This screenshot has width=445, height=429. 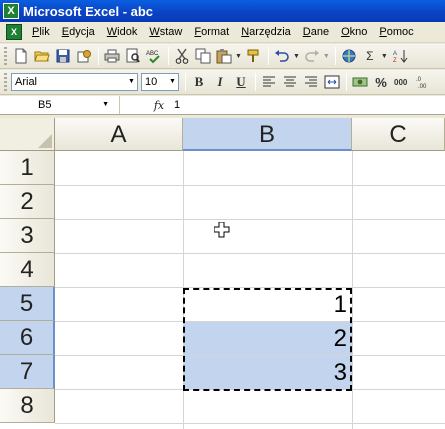 I want to click on save-icon, so click(x=63, y=56).